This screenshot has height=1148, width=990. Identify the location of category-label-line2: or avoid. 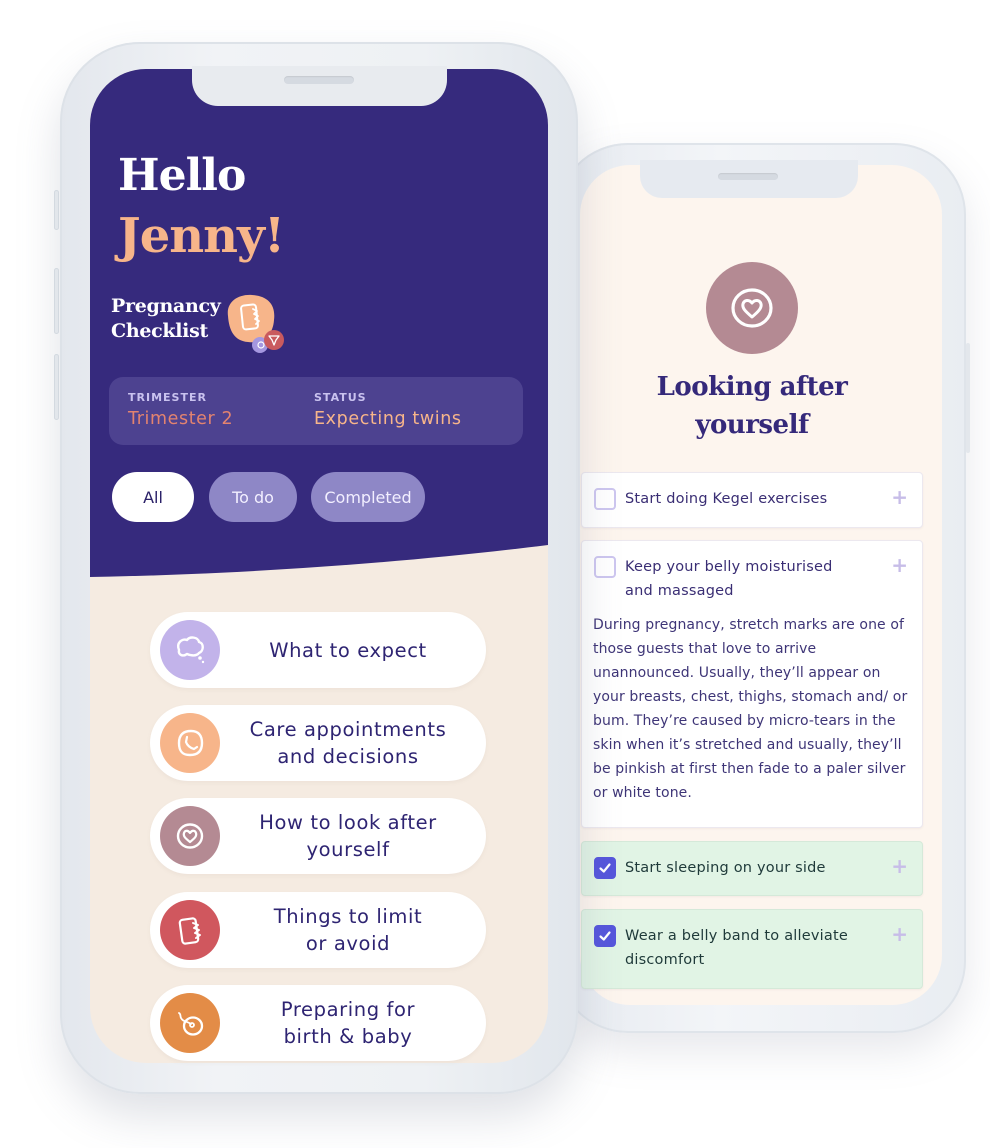
(348, 943).